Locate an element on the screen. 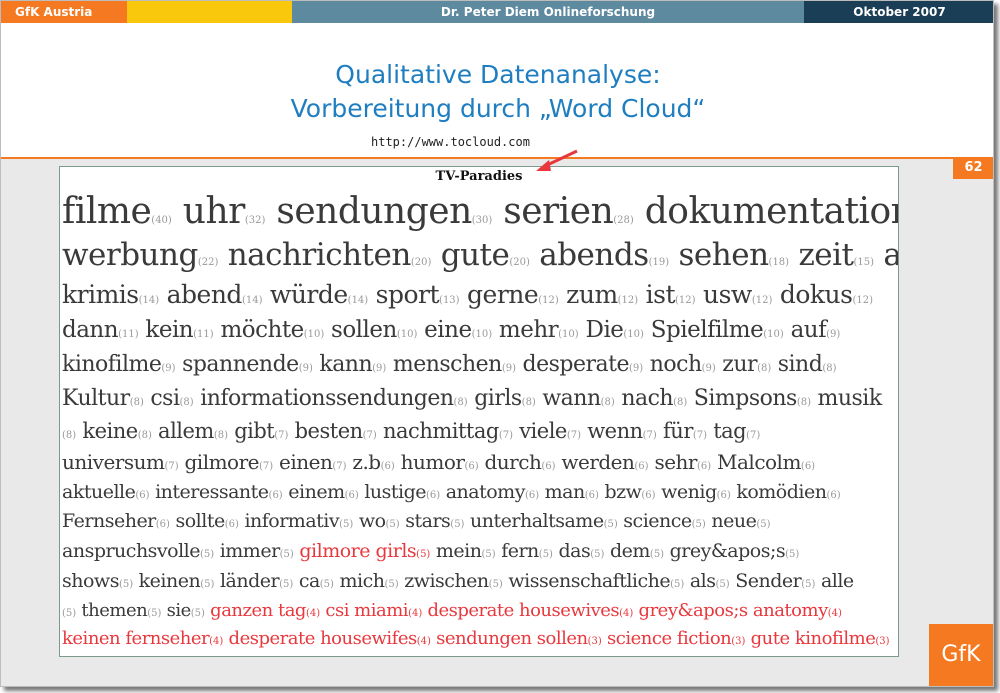 The height and width of the screenshot is (693, 1000). term-word: wenig is located at coordinates (689, 492).